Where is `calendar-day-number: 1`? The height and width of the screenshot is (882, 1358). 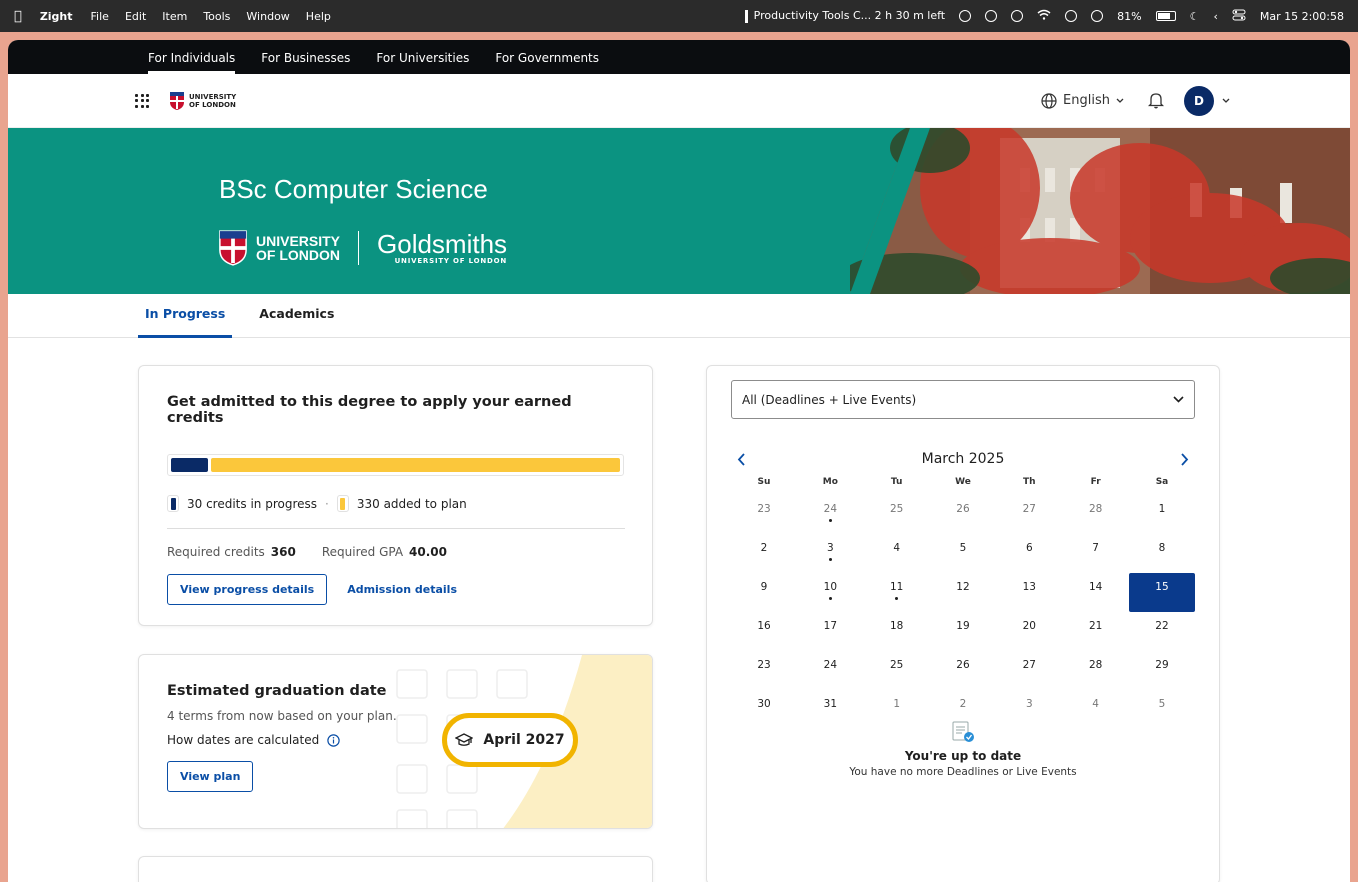 calendar-day-number: 1 is located at coordinates (896, 704).